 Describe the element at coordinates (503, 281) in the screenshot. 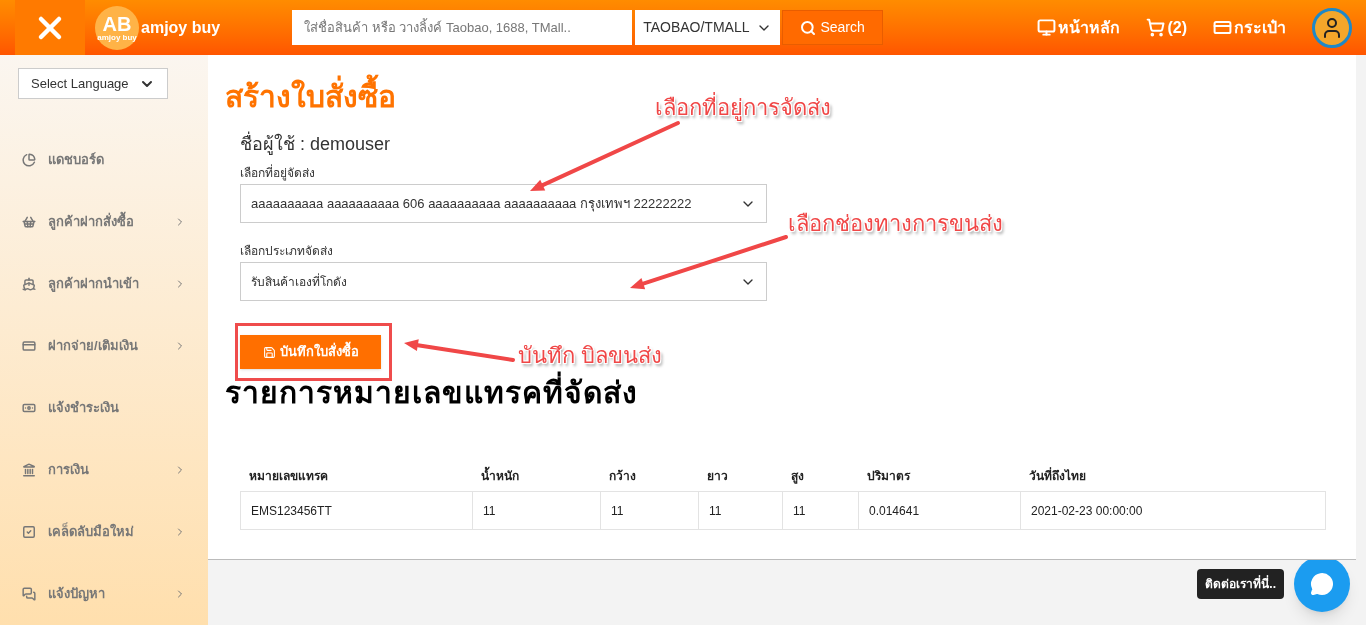

I see `shipping-select: รับสินค้าเองที่โกดัง` at that location.